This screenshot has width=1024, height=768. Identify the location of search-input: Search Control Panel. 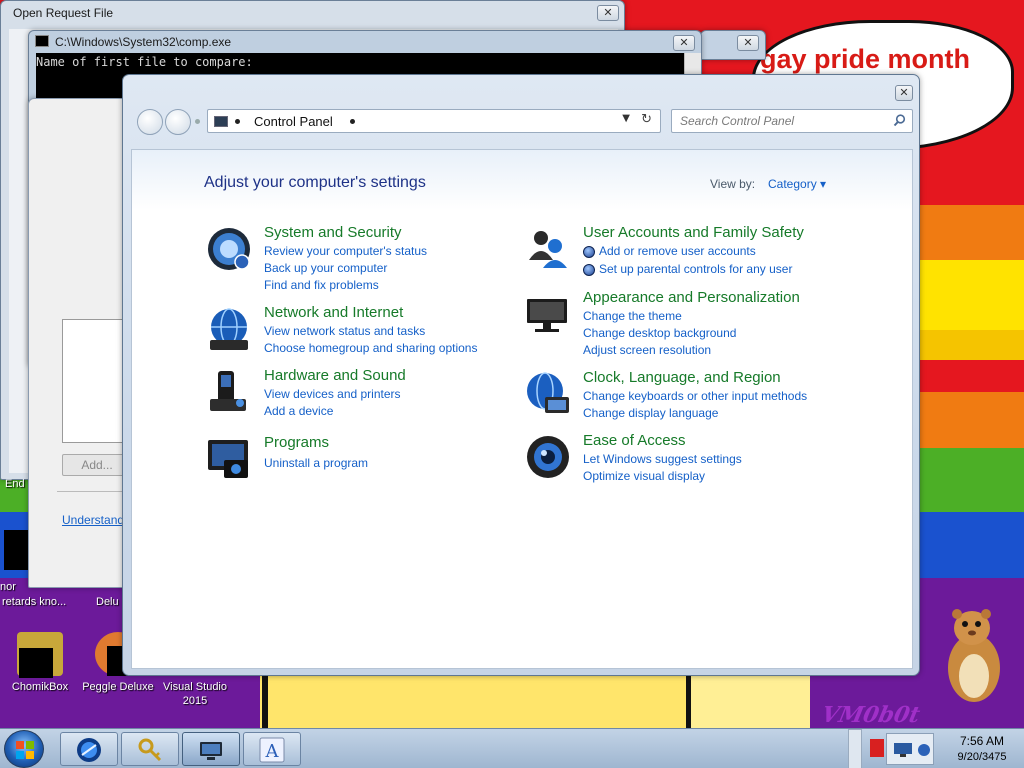
(792, 121).